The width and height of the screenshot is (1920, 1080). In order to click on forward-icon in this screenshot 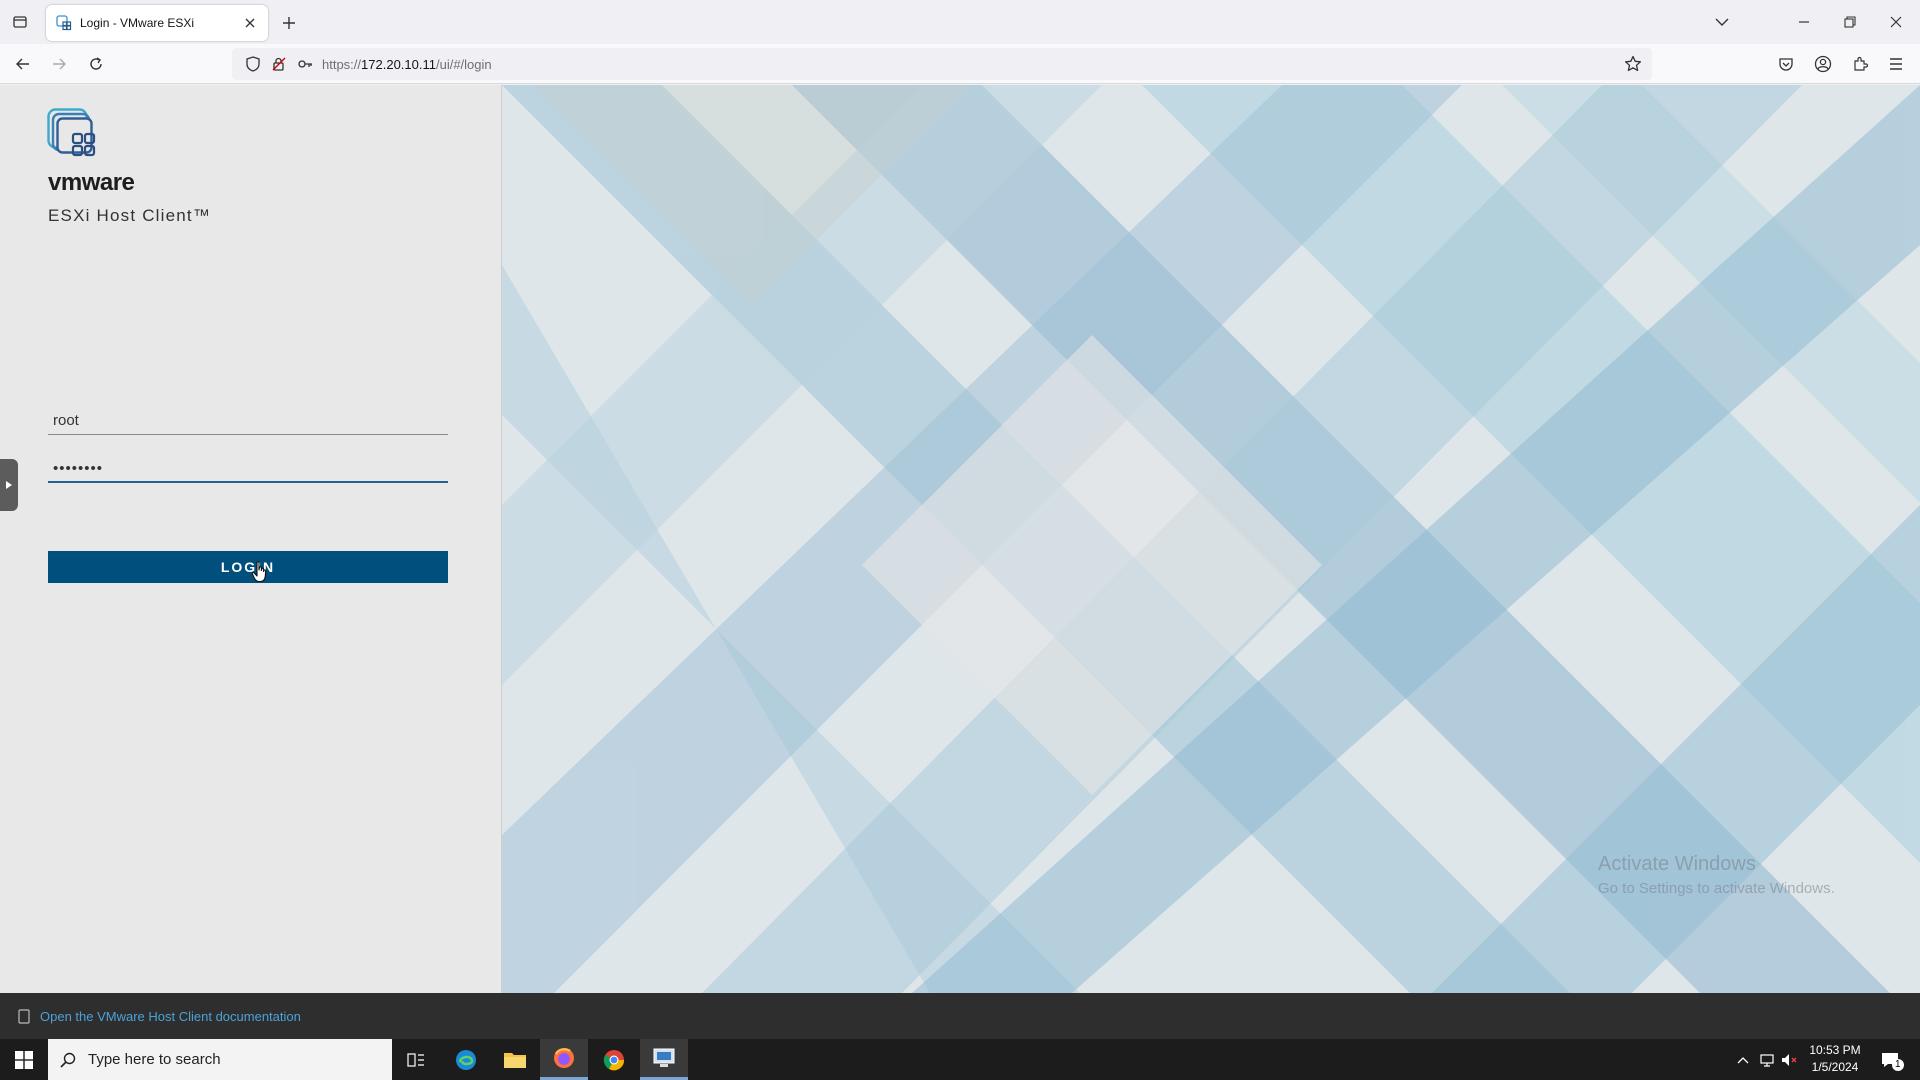, I will do `click(59, 64)`.